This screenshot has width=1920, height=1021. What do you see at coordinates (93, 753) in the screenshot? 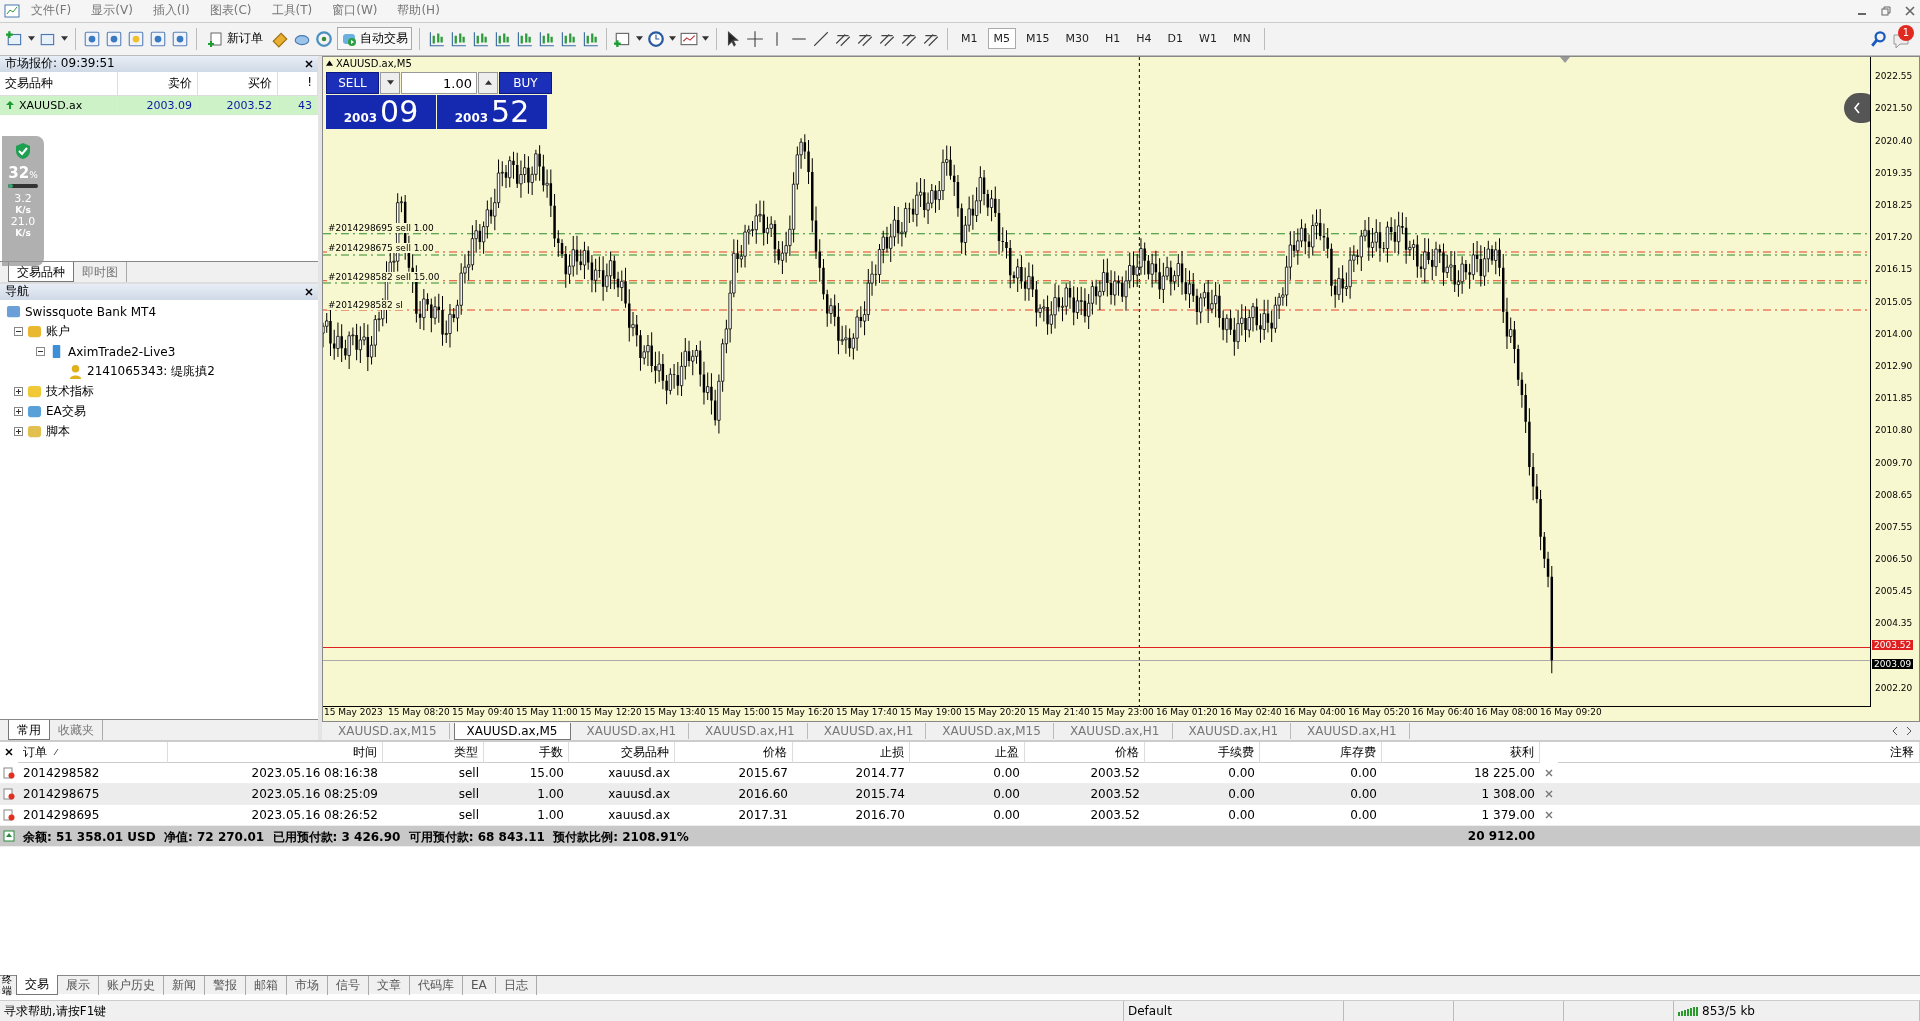
I see `column-header: 订单` at bounding box center [93, 753].